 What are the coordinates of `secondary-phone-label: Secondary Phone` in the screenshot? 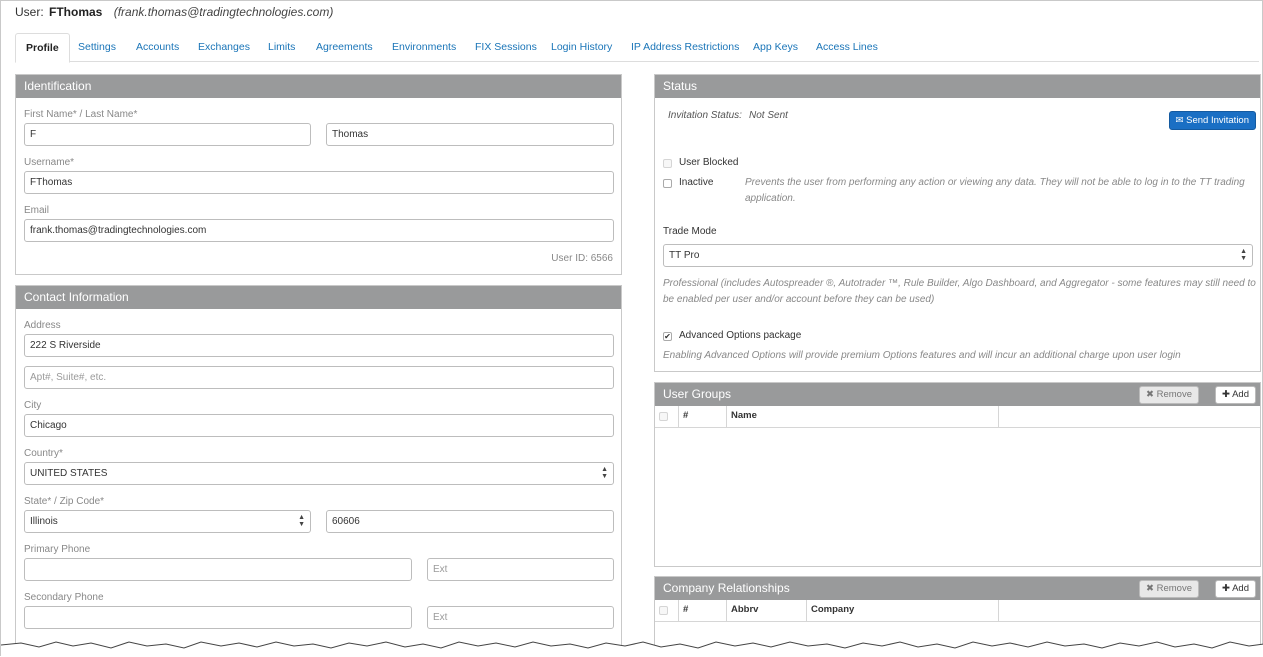 It's located at (64, 597).